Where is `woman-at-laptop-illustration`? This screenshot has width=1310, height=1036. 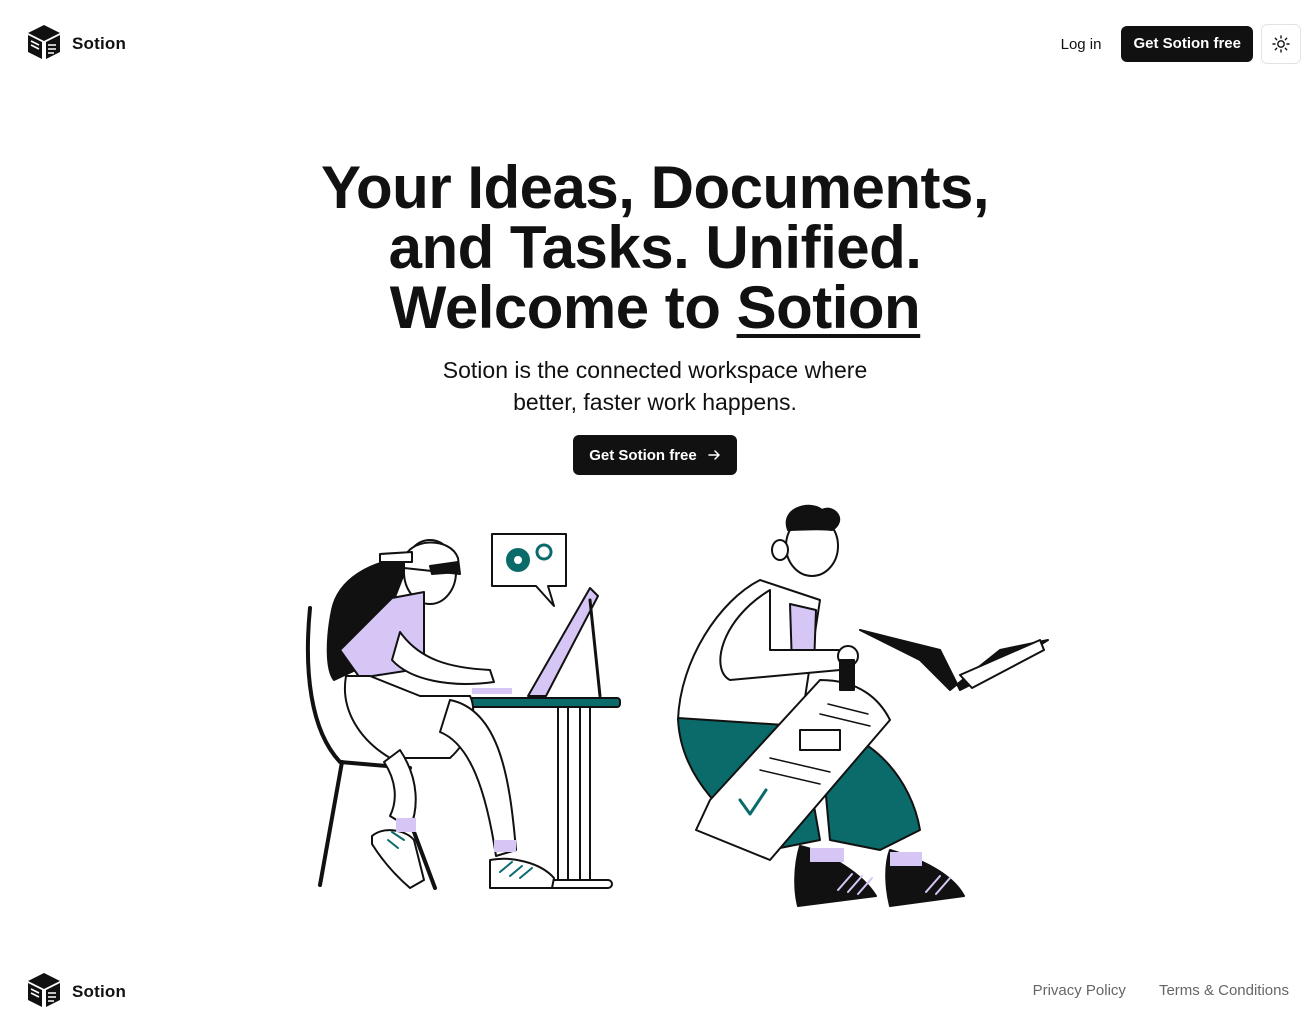
woman-at-laptop-illustration is located at coordinates (463, 711).